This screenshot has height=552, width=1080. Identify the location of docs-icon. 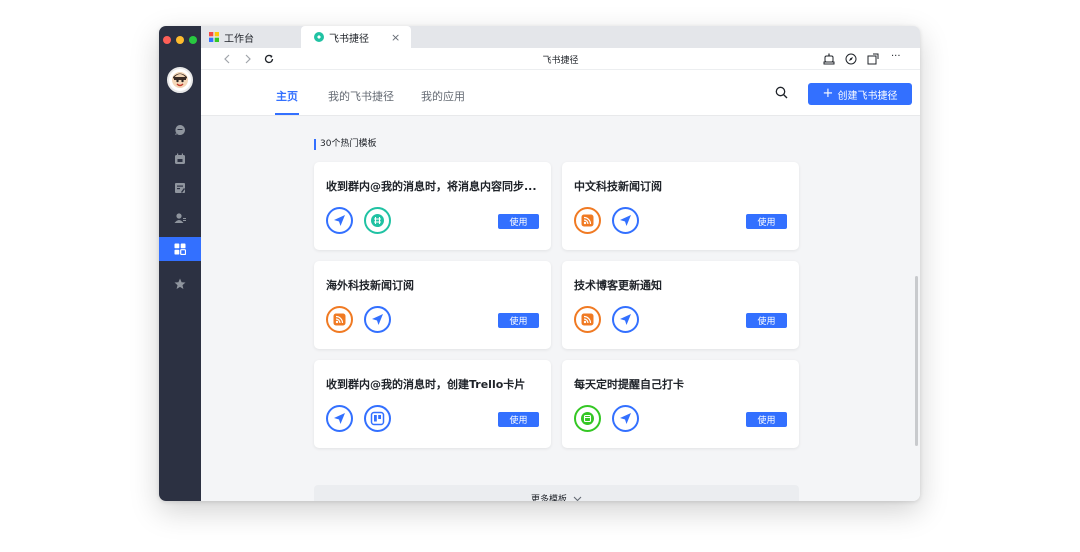
(180, 188).